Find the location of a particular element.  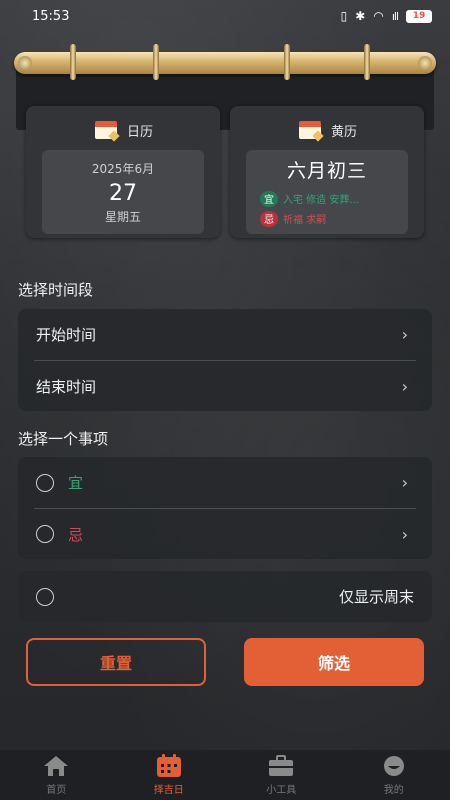

lunar-card-title: 黄历 is located at coordinates (343, 132).